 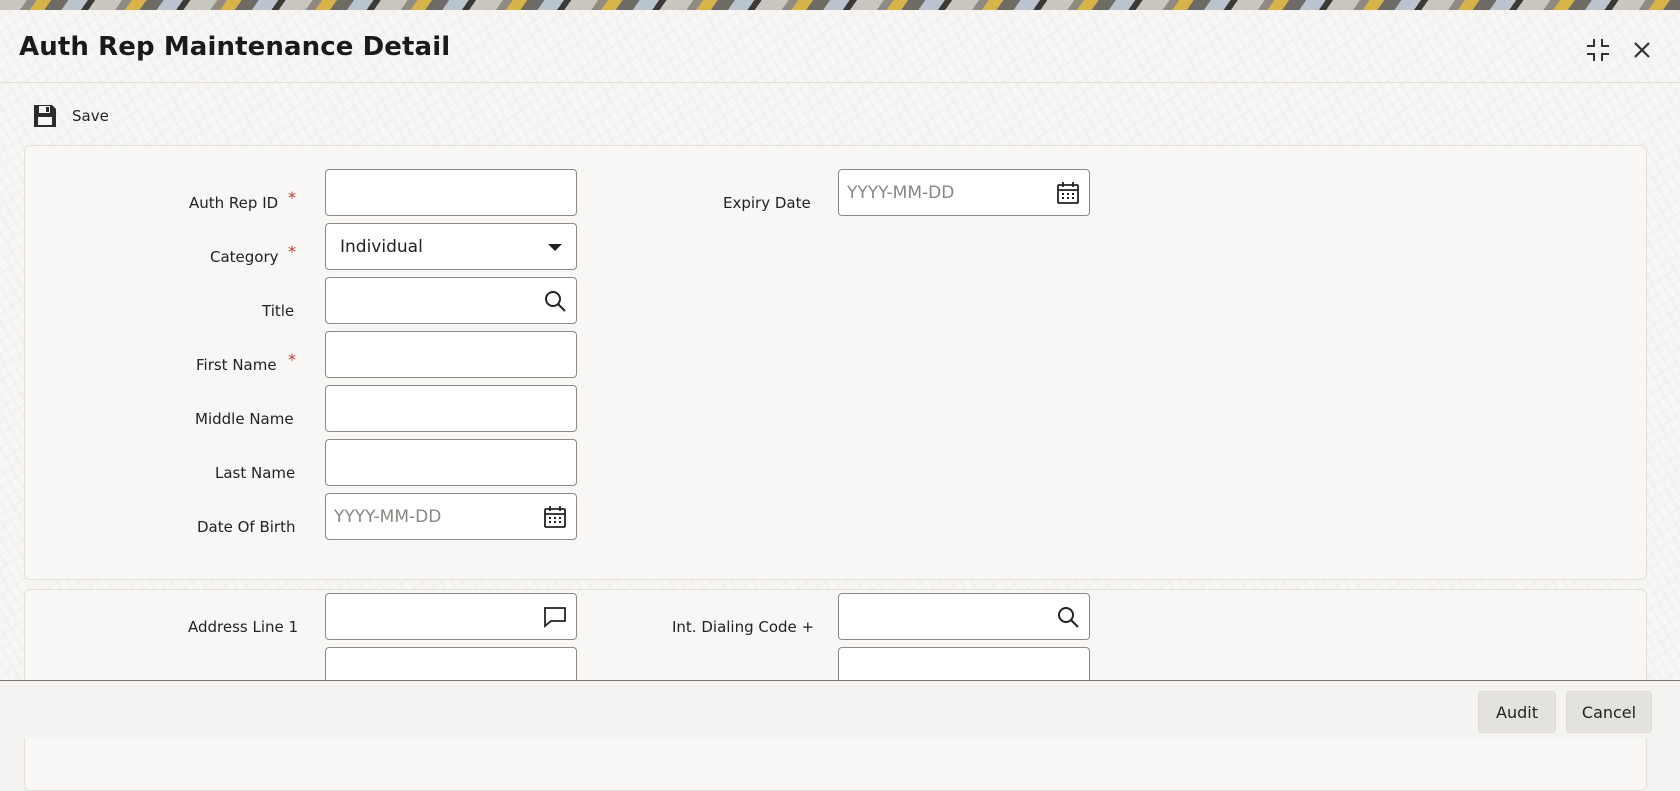 What do you see at coordinates (901, 193) in the screenshot?
I see `expiry-date-placeholder: YYYY-MM-DD` at bounding box center [901, 193].